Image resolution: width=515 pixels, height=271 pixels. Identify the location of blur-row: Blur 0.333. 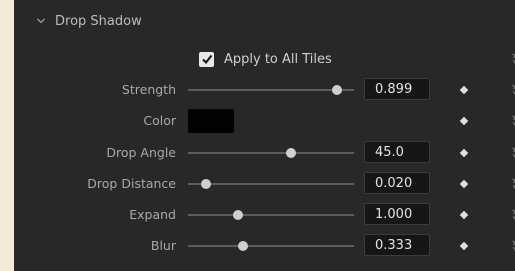
(264, 246).